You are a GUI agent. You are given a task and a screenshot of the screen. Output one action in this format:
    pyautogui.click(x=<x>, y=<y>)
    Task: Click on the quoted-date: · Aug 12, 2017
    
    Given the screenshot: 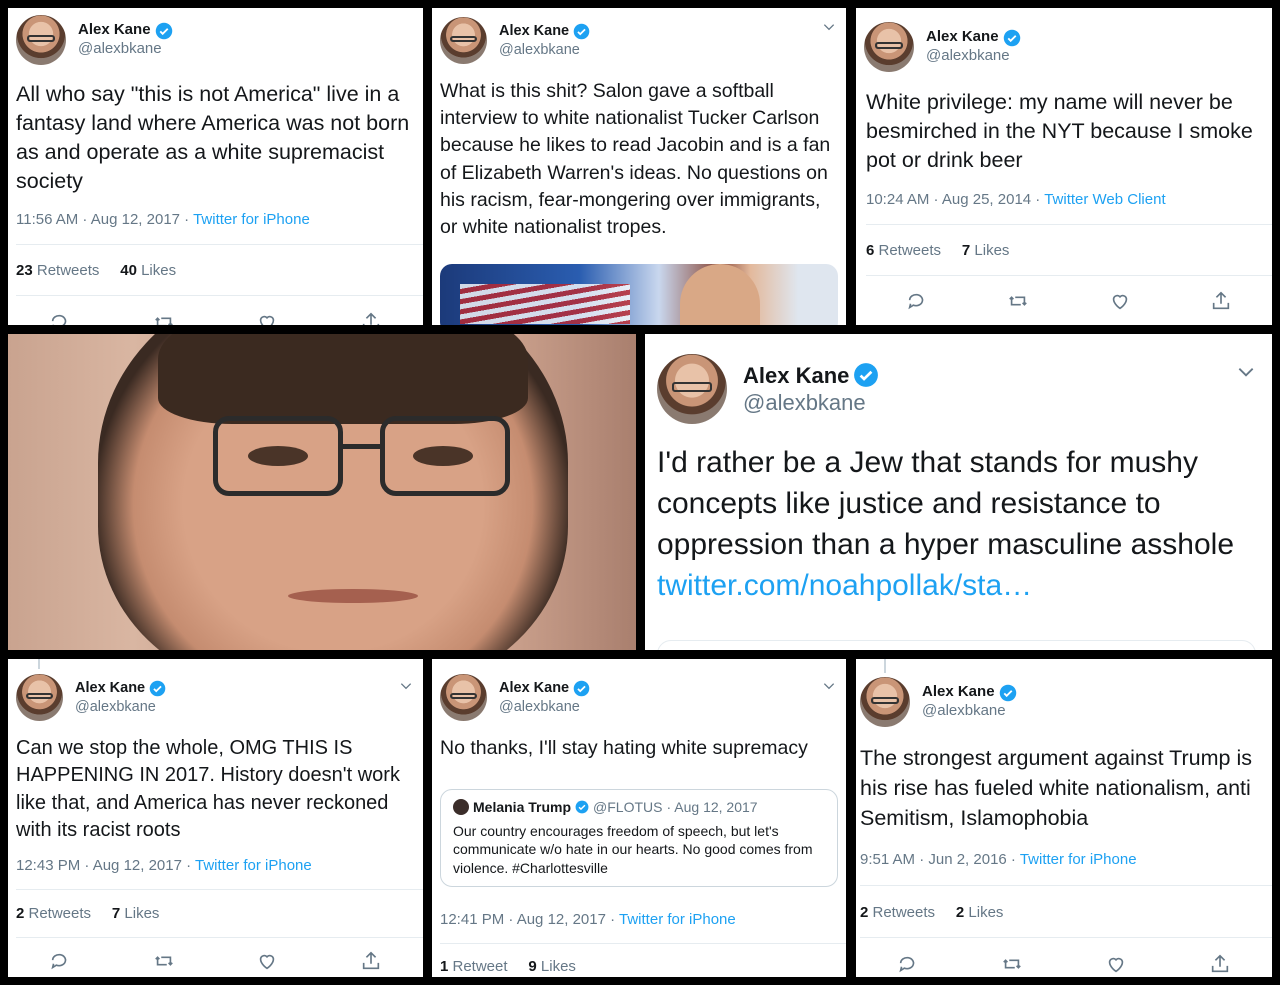 What is the action you would take?
    pyautogui.click(x=712, y=807)
    